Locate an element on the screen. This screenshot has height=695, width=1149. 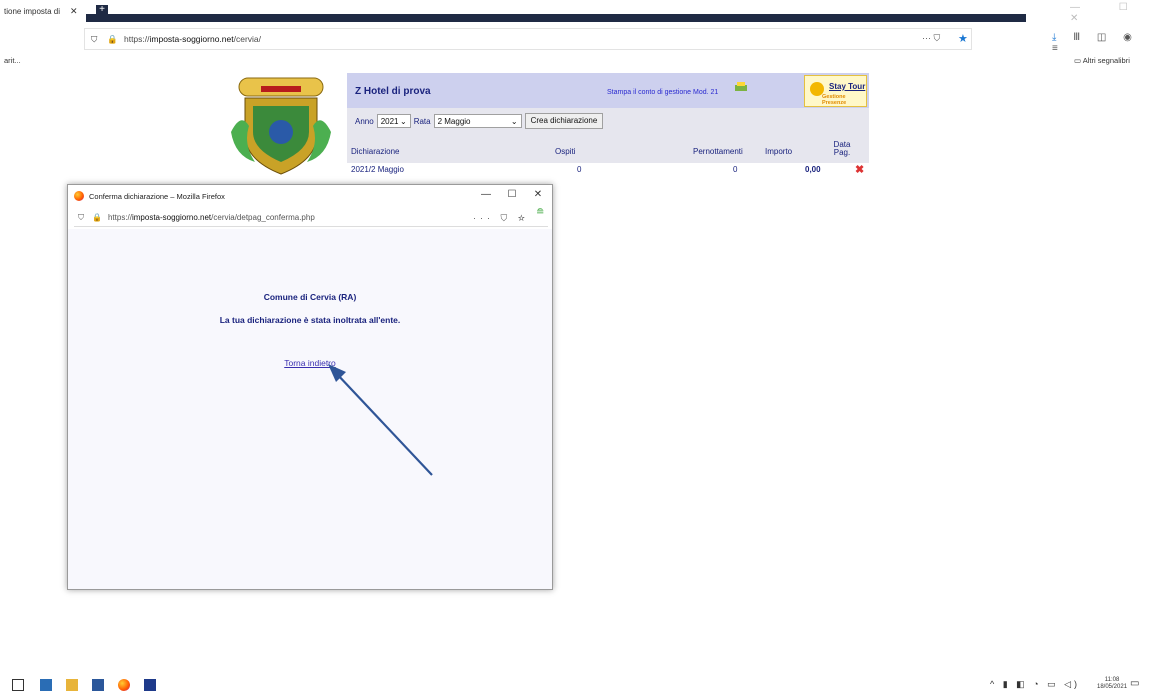
popup-title: Conferma dichiarazione – Mozilla Firefox is located at coordinates (157, 196).